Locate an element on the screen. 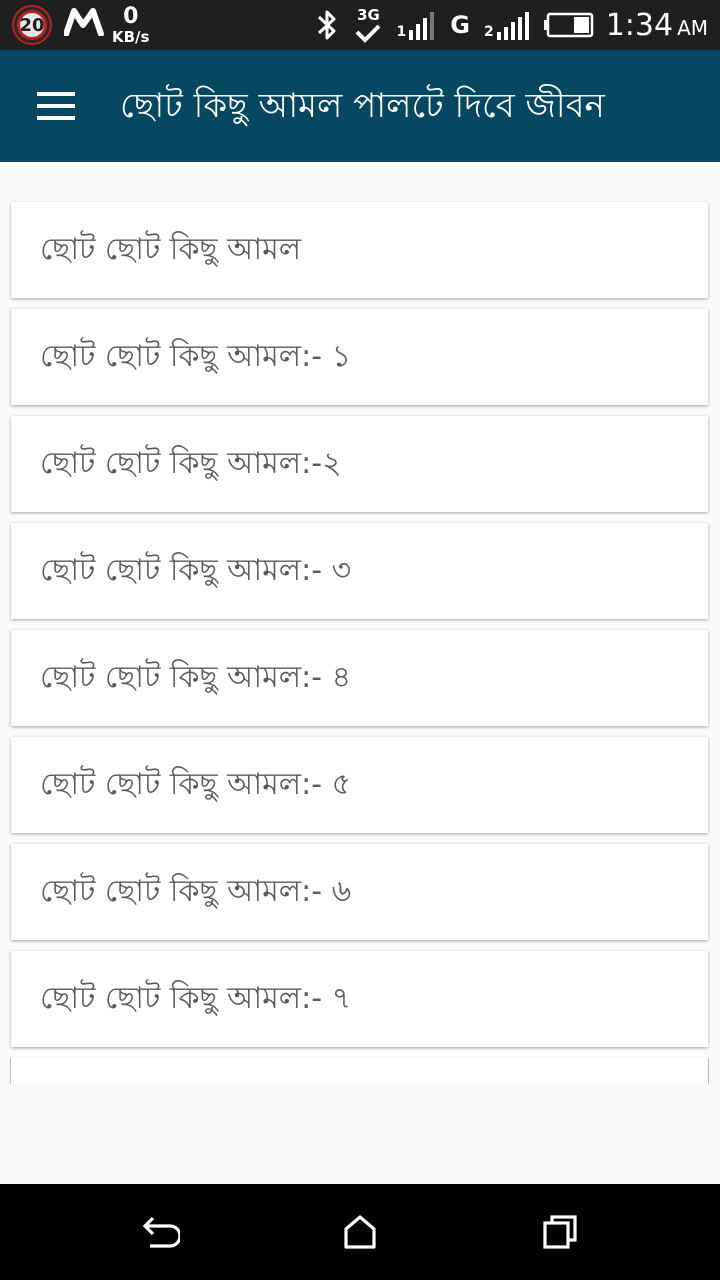 The image size is (720, 1280). hamburger-menu-icon is located at coordinates (56, 106).